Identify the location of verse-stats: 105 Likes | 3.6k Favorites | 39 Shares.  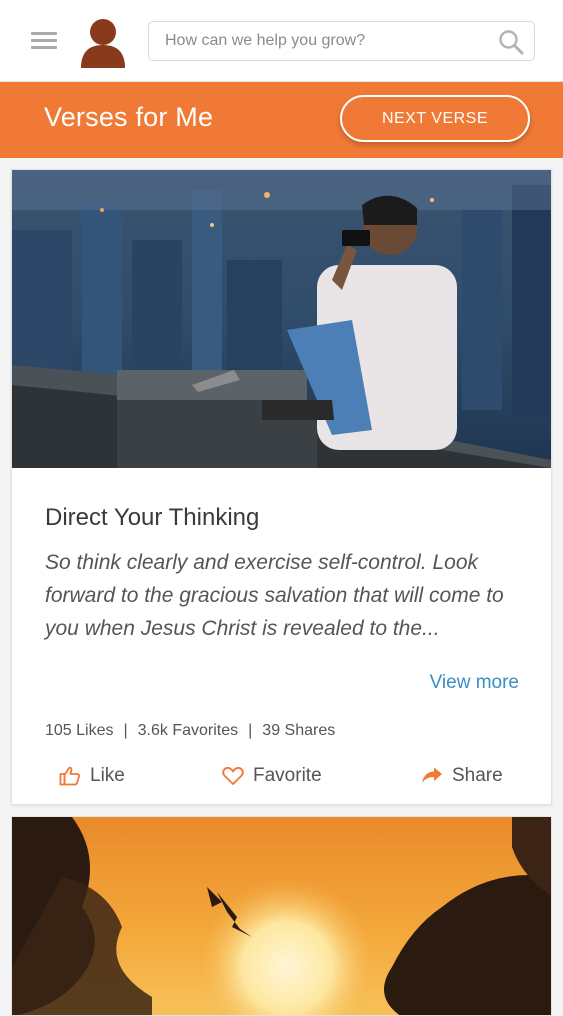
(190, 731).